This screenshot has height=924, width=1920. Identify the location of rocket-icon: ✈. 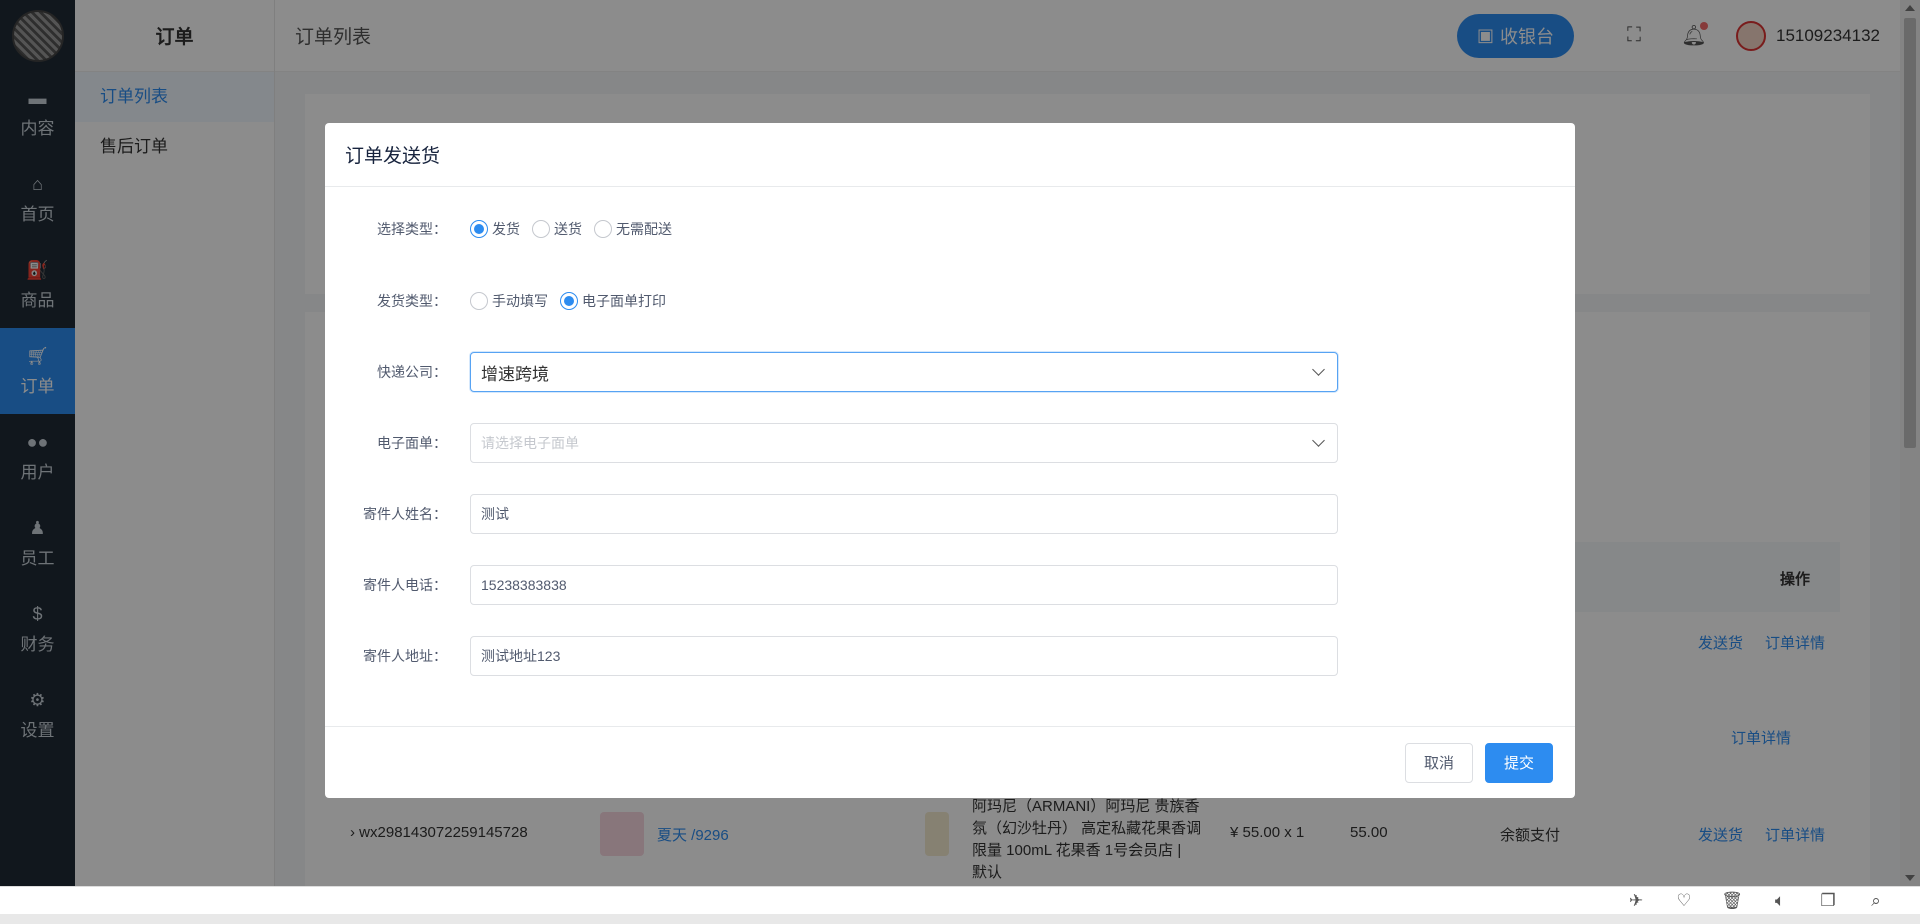
(1636, 901).